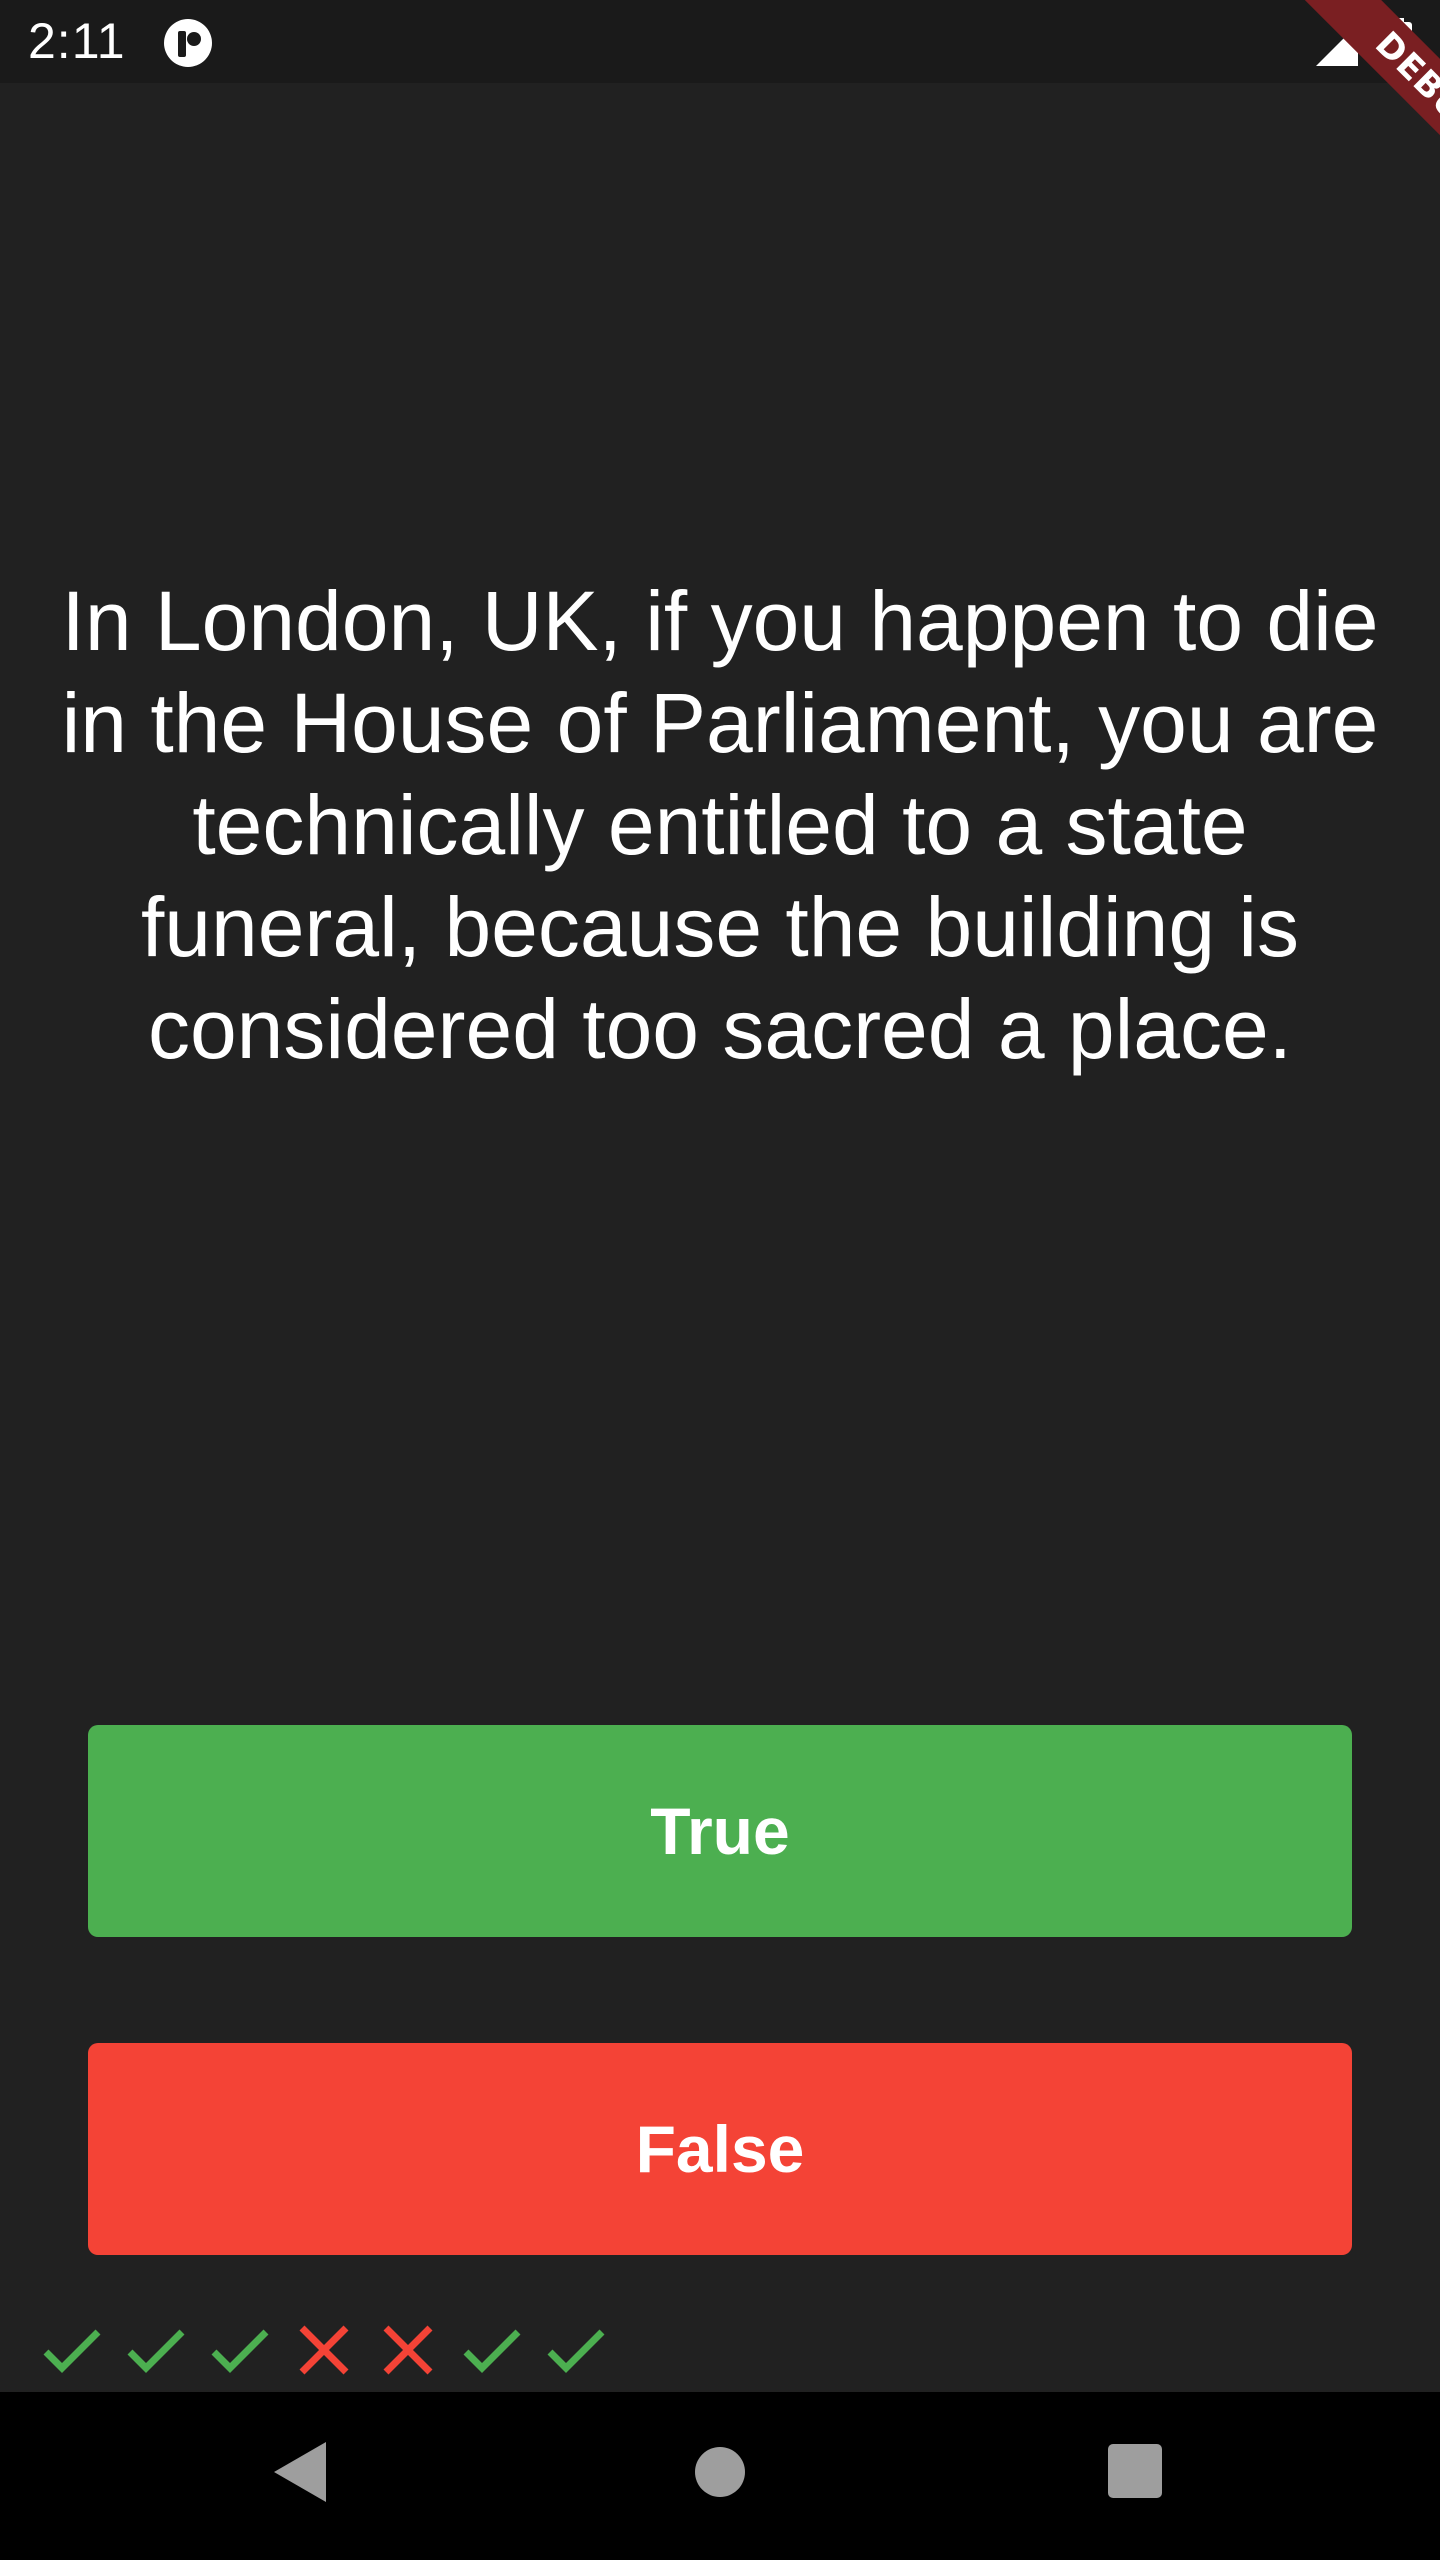  What do you see at coordinates (720, 2472) in the screenshot?
I see `home-icon` at bounding box center [720, 2472].